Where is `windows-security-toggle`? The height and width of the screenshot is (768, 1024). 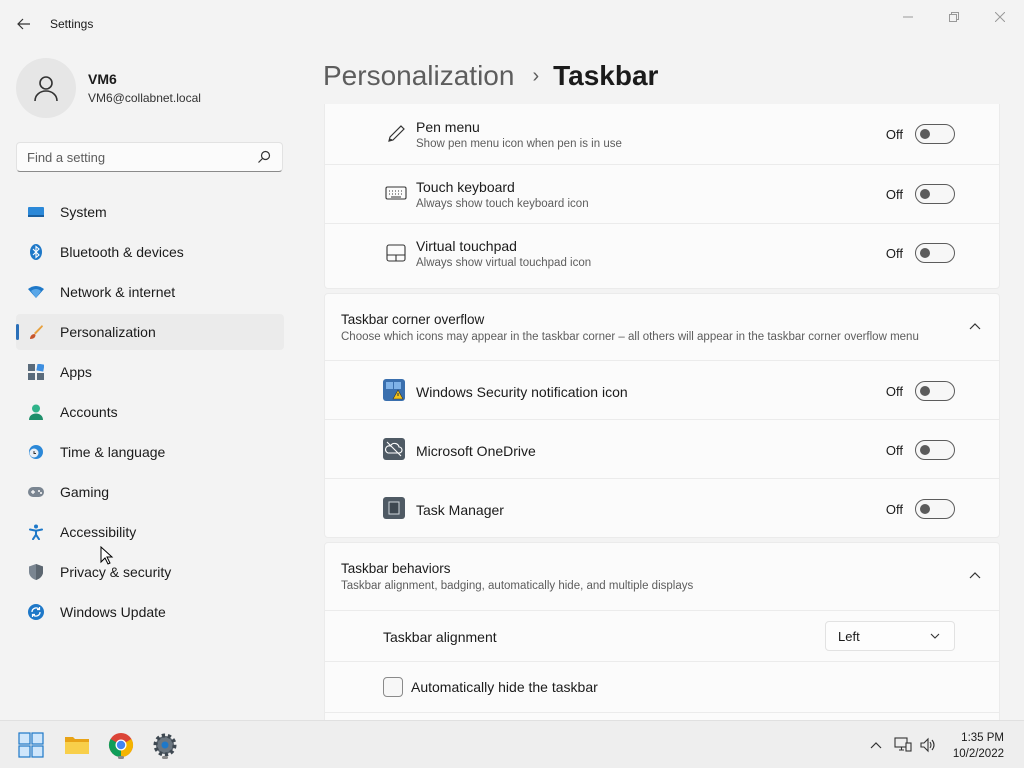
windows-security-toggle is located at coordinates (935, 391).